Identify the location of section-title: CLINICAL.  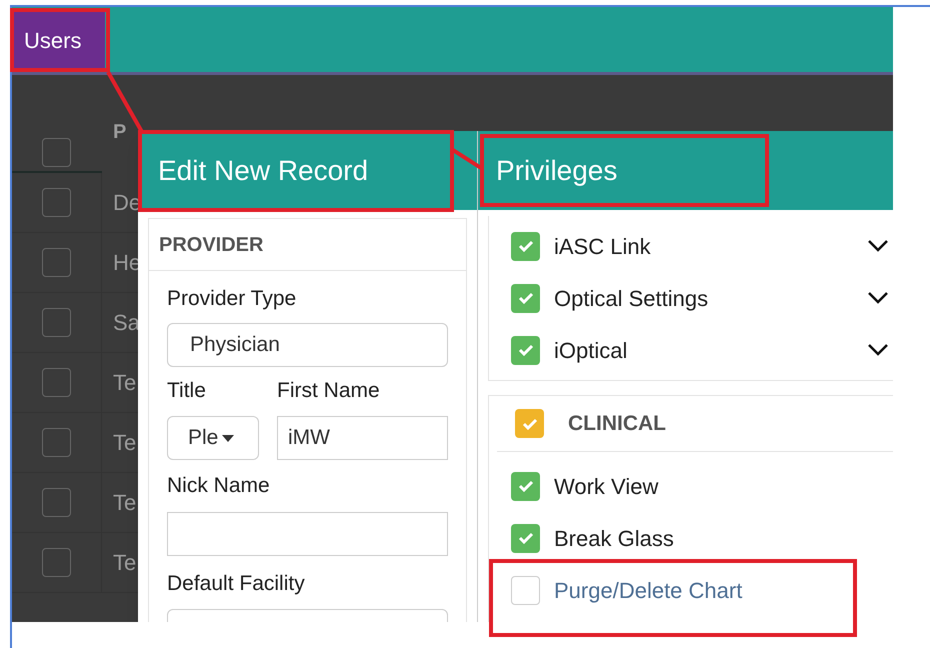
(617, 423).